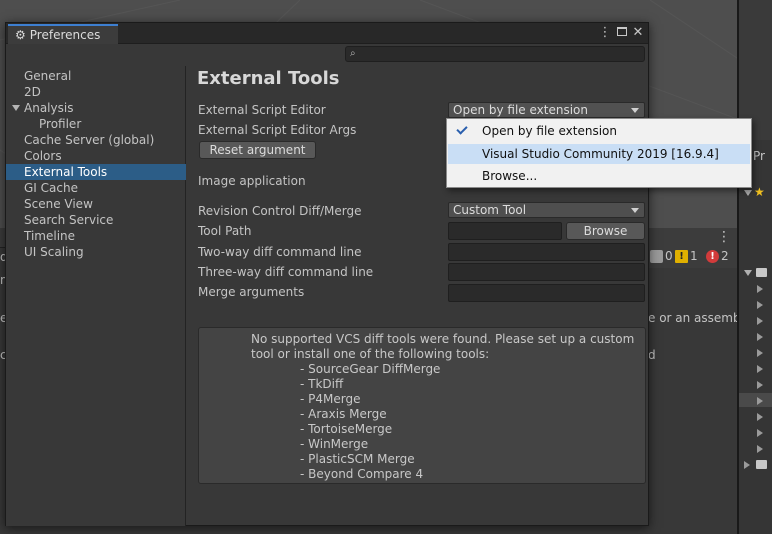 Image resolution: width=772 pixels, height=534 pixels. Describe the element at coordinates (712, 256) in the screenshot. I see `error-icon: !` at that location.